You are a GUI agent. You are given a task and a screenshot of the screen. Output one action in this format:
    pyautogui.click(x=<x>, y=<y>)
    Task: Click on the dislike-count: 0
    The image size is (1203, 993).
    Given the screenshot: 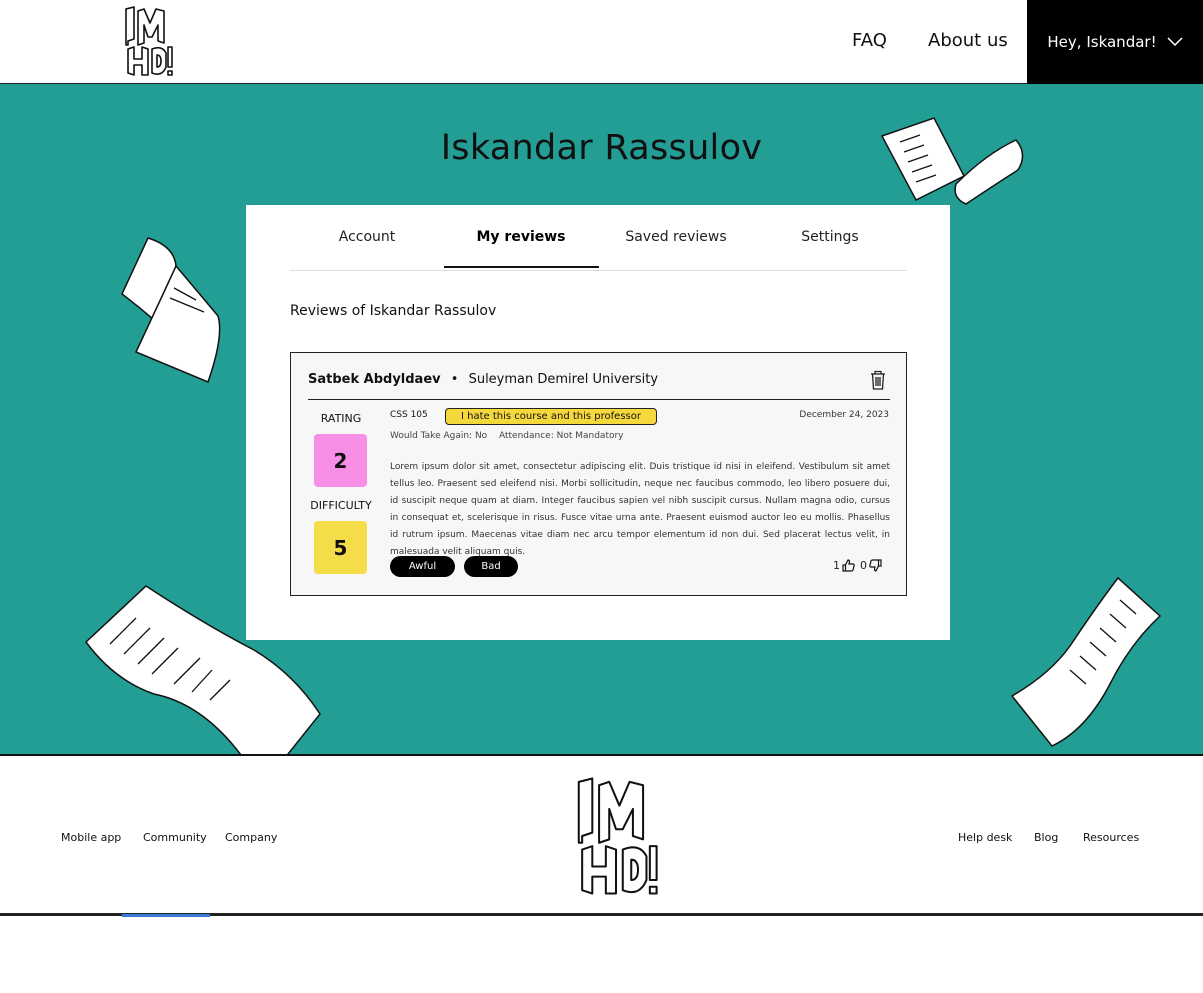 What is the action you would take?
    pyautogui.click(x=863, y=565)
    